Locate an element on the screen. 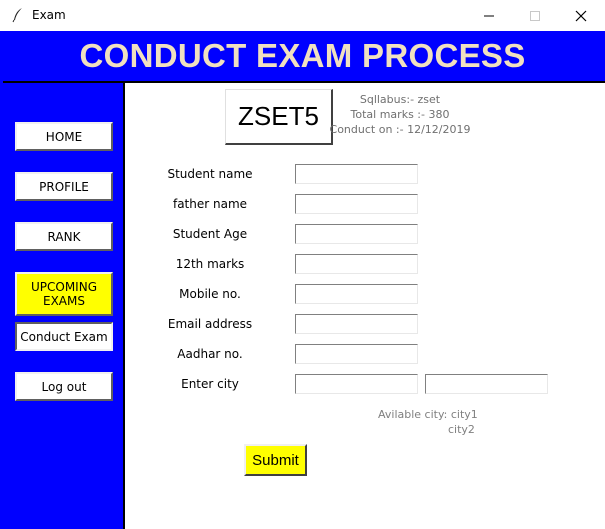 This screenshot has width=605, height=529. header-banner: CONDUCT EXAM PROCESS is located at coordinates (302, 56).